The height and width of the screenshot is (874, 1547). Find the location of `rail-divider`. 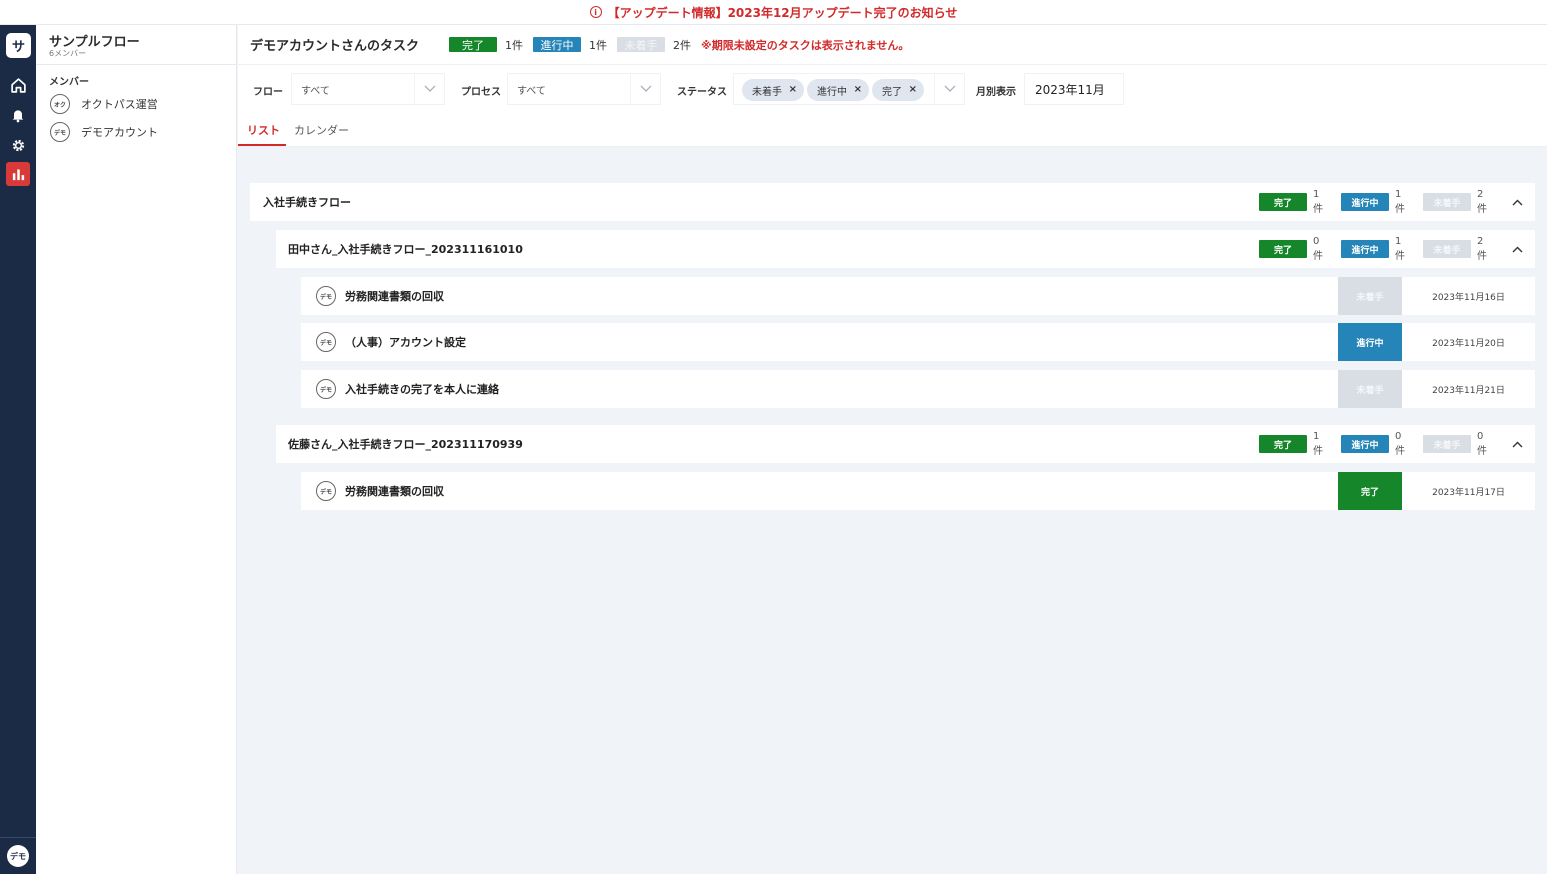

rail-divider is located at coordinates (18, 837).